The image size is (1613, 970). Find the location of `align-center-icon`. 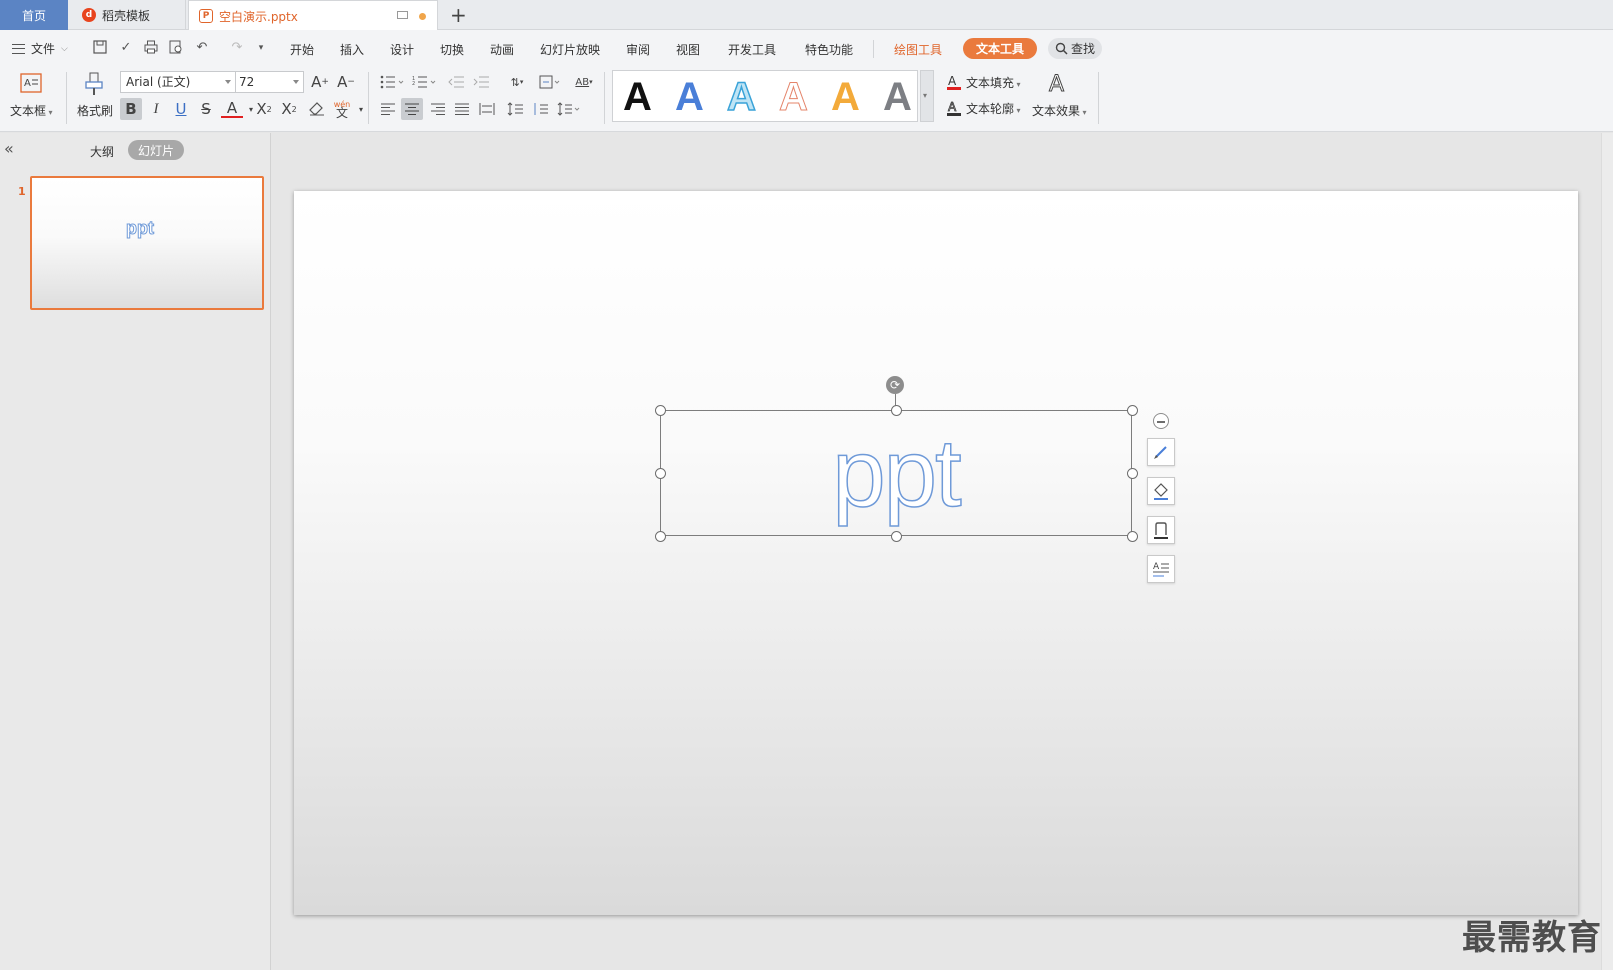

align-center-icon is located at coordinates (412, 109).